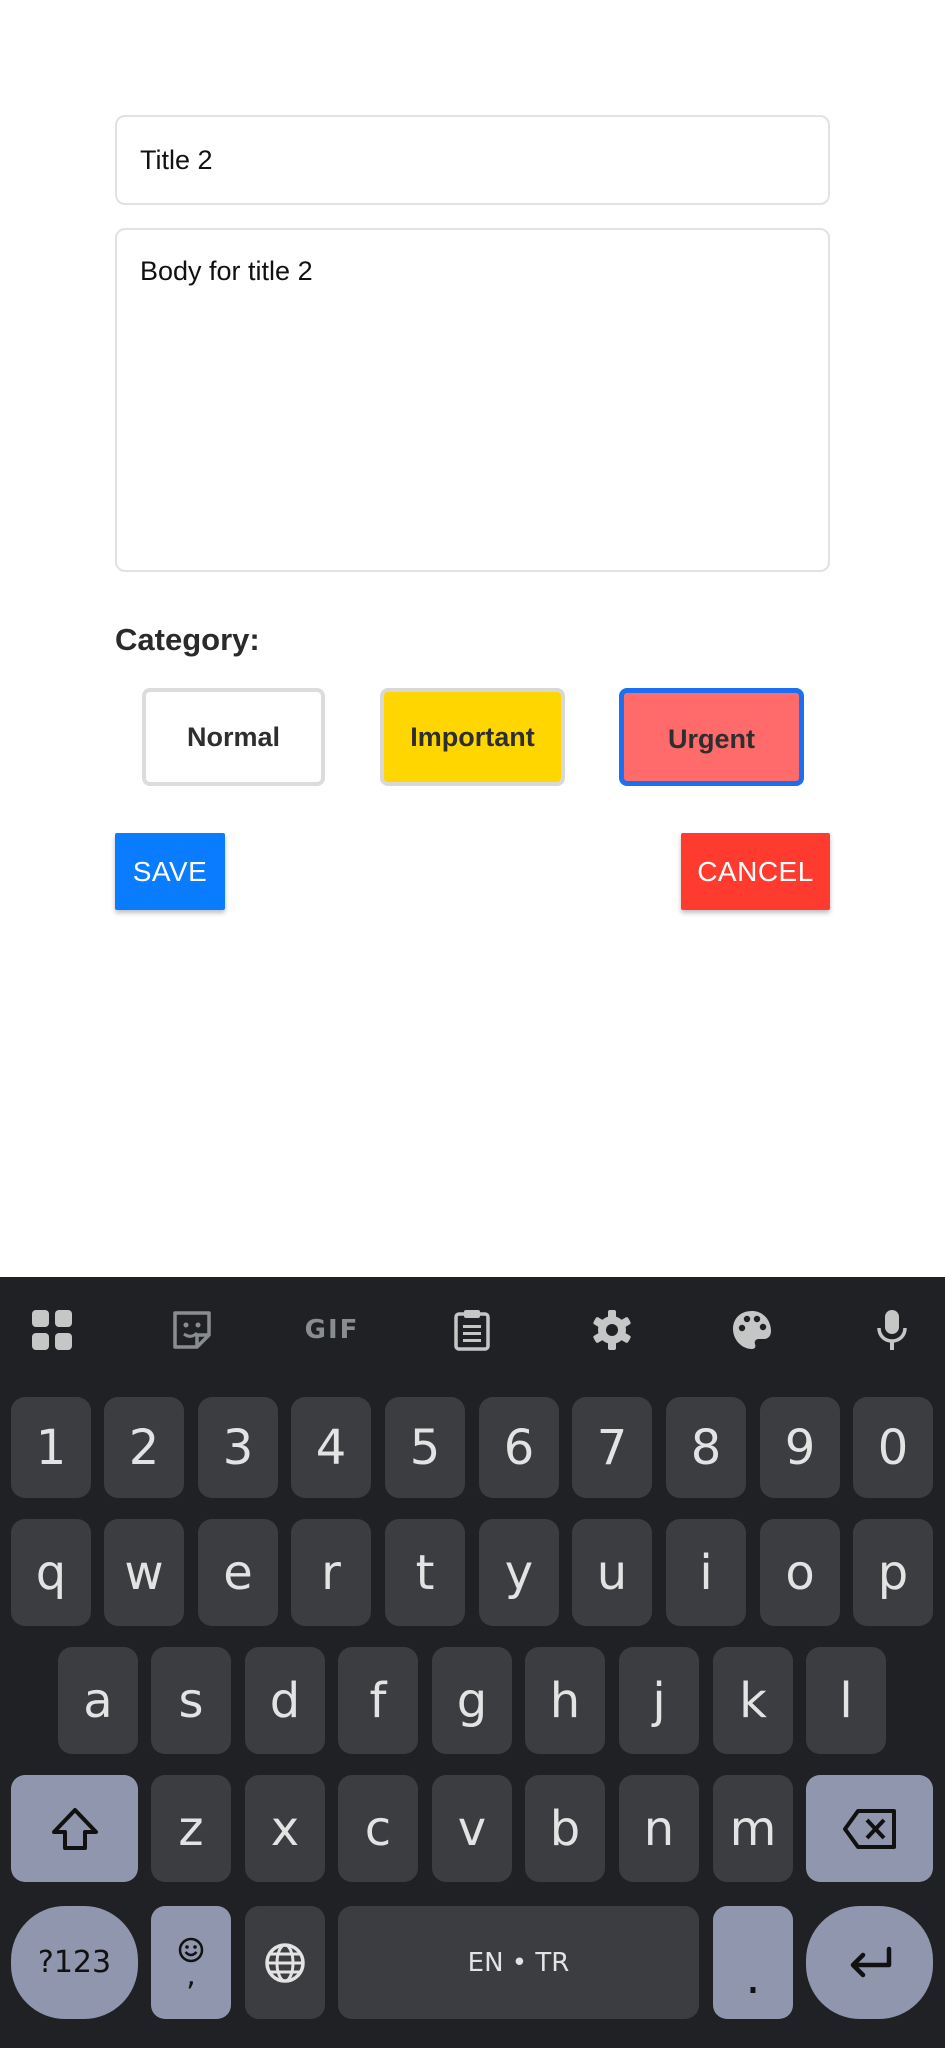 This screenshot has width=945, height=2048. Describe the element at coordinates (753, 1700) in the screenshot. I see `key-k: k` at that location.